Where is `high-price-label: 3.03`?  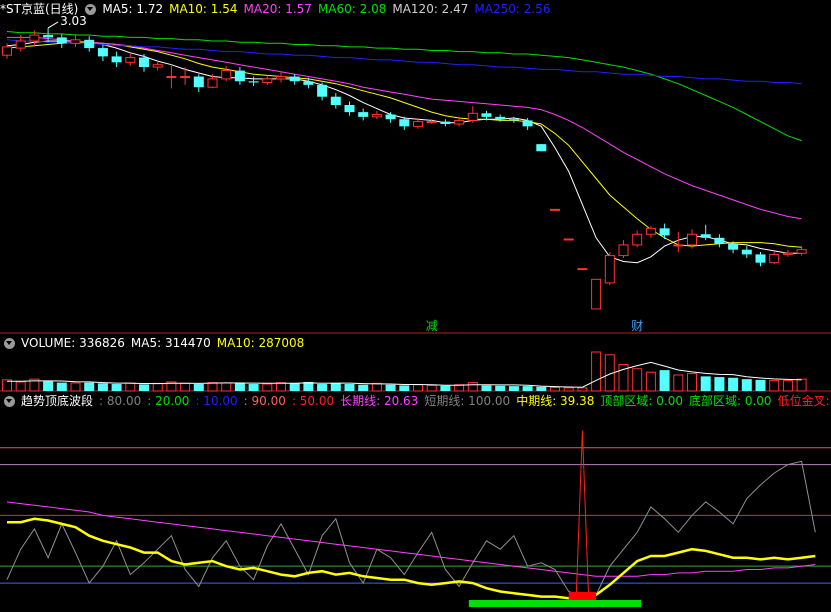 high-price-label: 3.03 is located at coordinates (73, 21).